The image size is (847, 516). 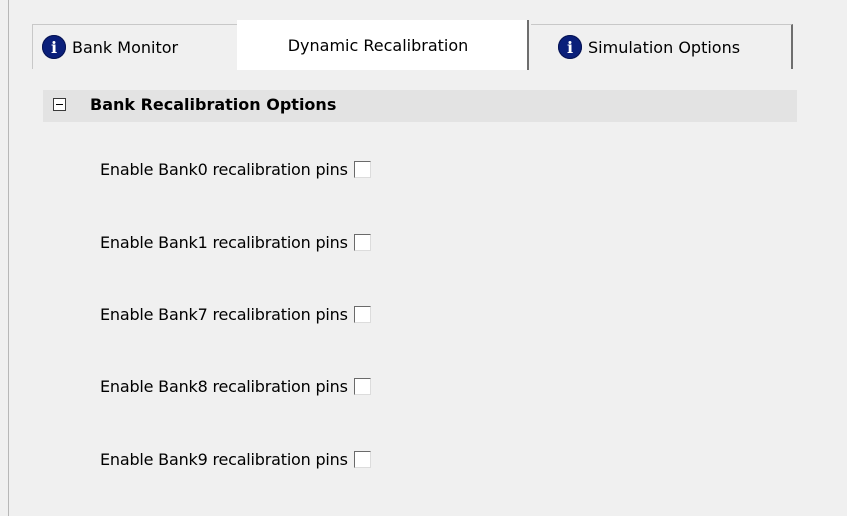 I want to click on option-row-bank0: Enable Bank0 recalibration pins, so click(x=235, y=169).